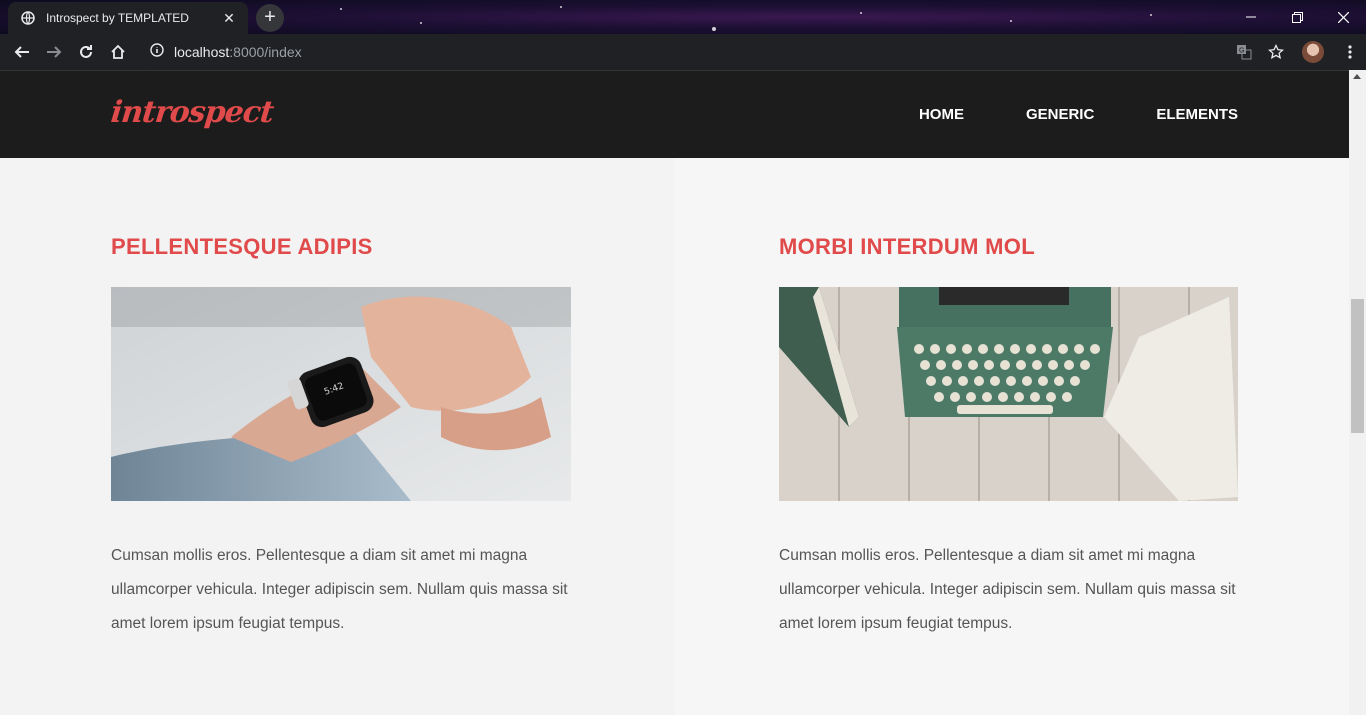 Image resolution: width=1366 pixels, height=715 pixels. I want to click on browser-titlebar: Introspect by TEMPLATED ✕ +, so click(683, 17).